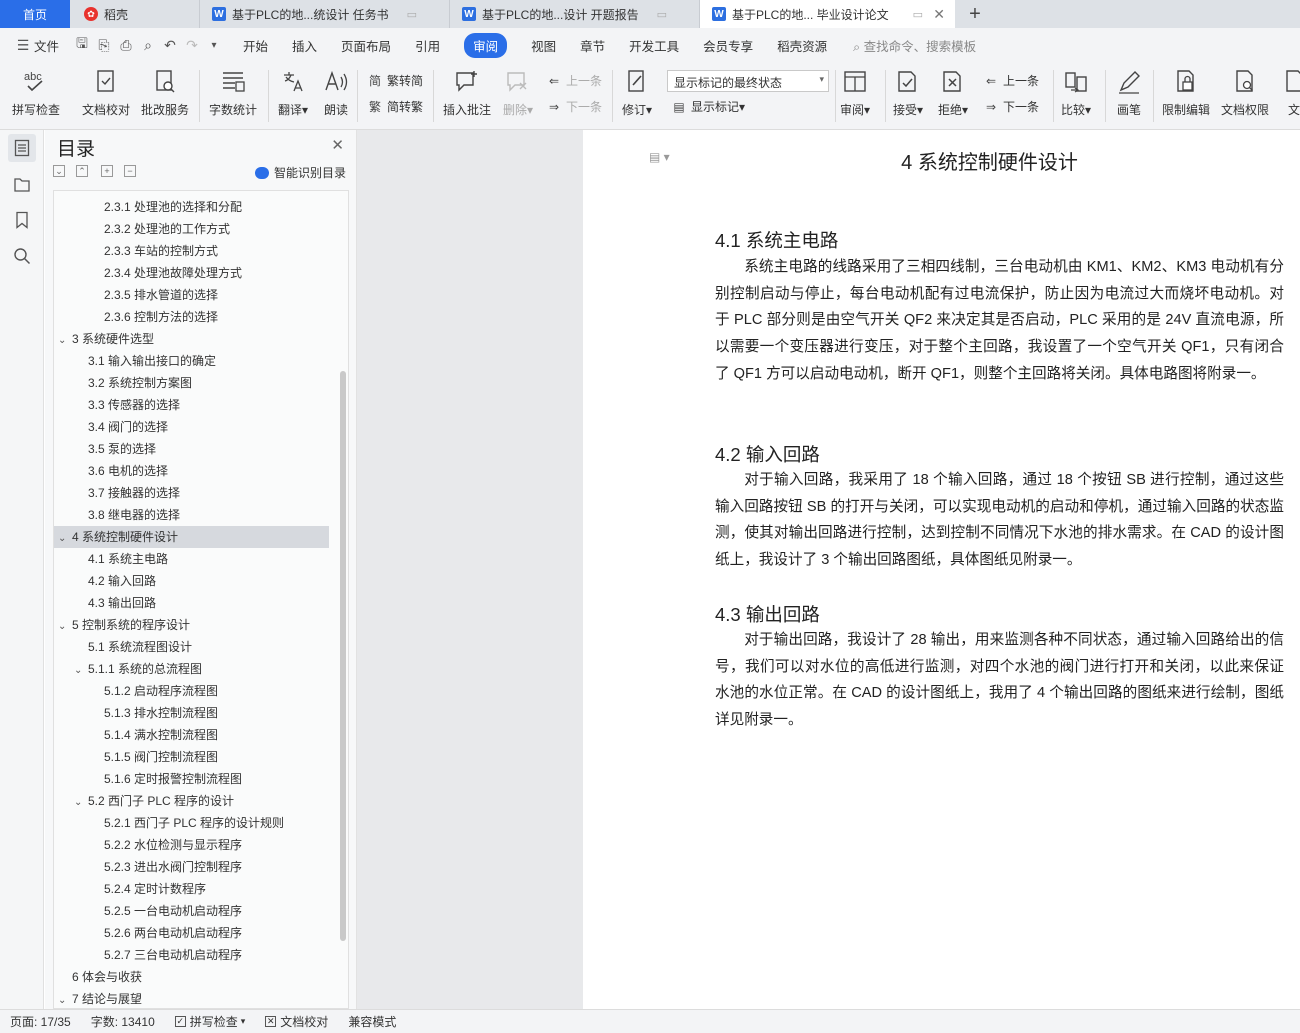 The height and width of the screenshot is (1033, 1300). I want to click on toc-item: 5.2.7 三台电动机启动程序, so click(191, 955).